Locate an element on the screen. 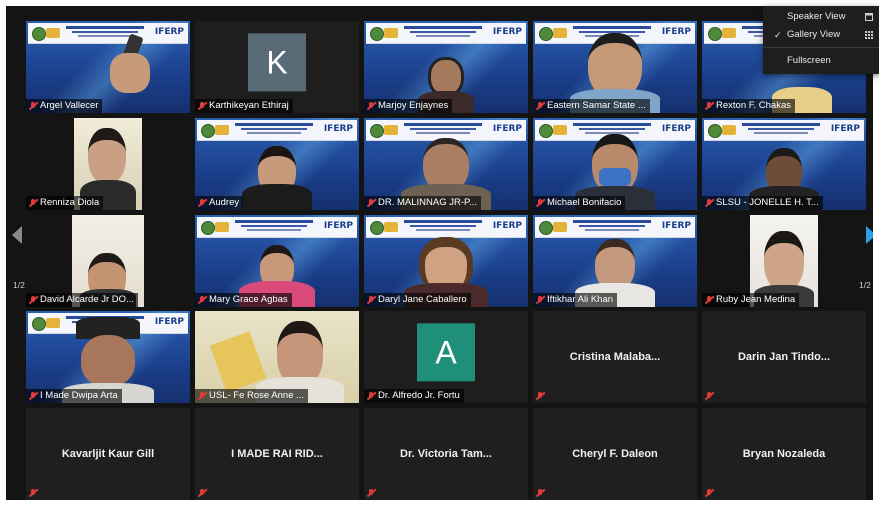 The width and height of the screenshot is (879, 506). speaker-view-option: Speaker View is located at coordinates (821, 17).